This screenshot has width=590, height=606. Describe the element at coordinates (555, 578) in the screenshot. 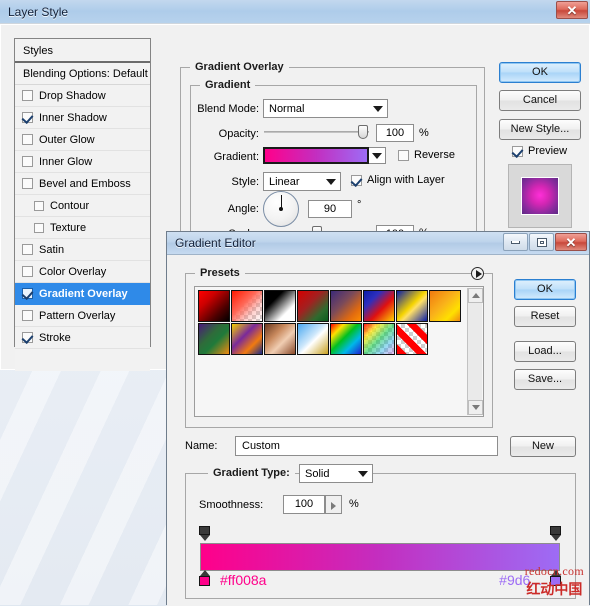

I see `color-stop-right` at that location.